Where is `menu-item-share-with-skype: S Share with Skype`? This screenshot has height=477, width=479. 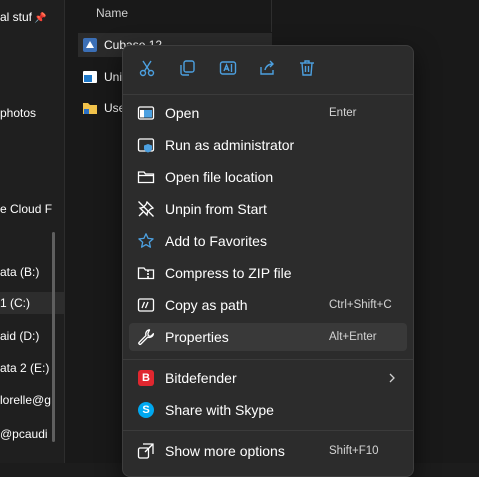 menu-item-share-with-skype: S Share with Skype is located at coordinates (268, 410).